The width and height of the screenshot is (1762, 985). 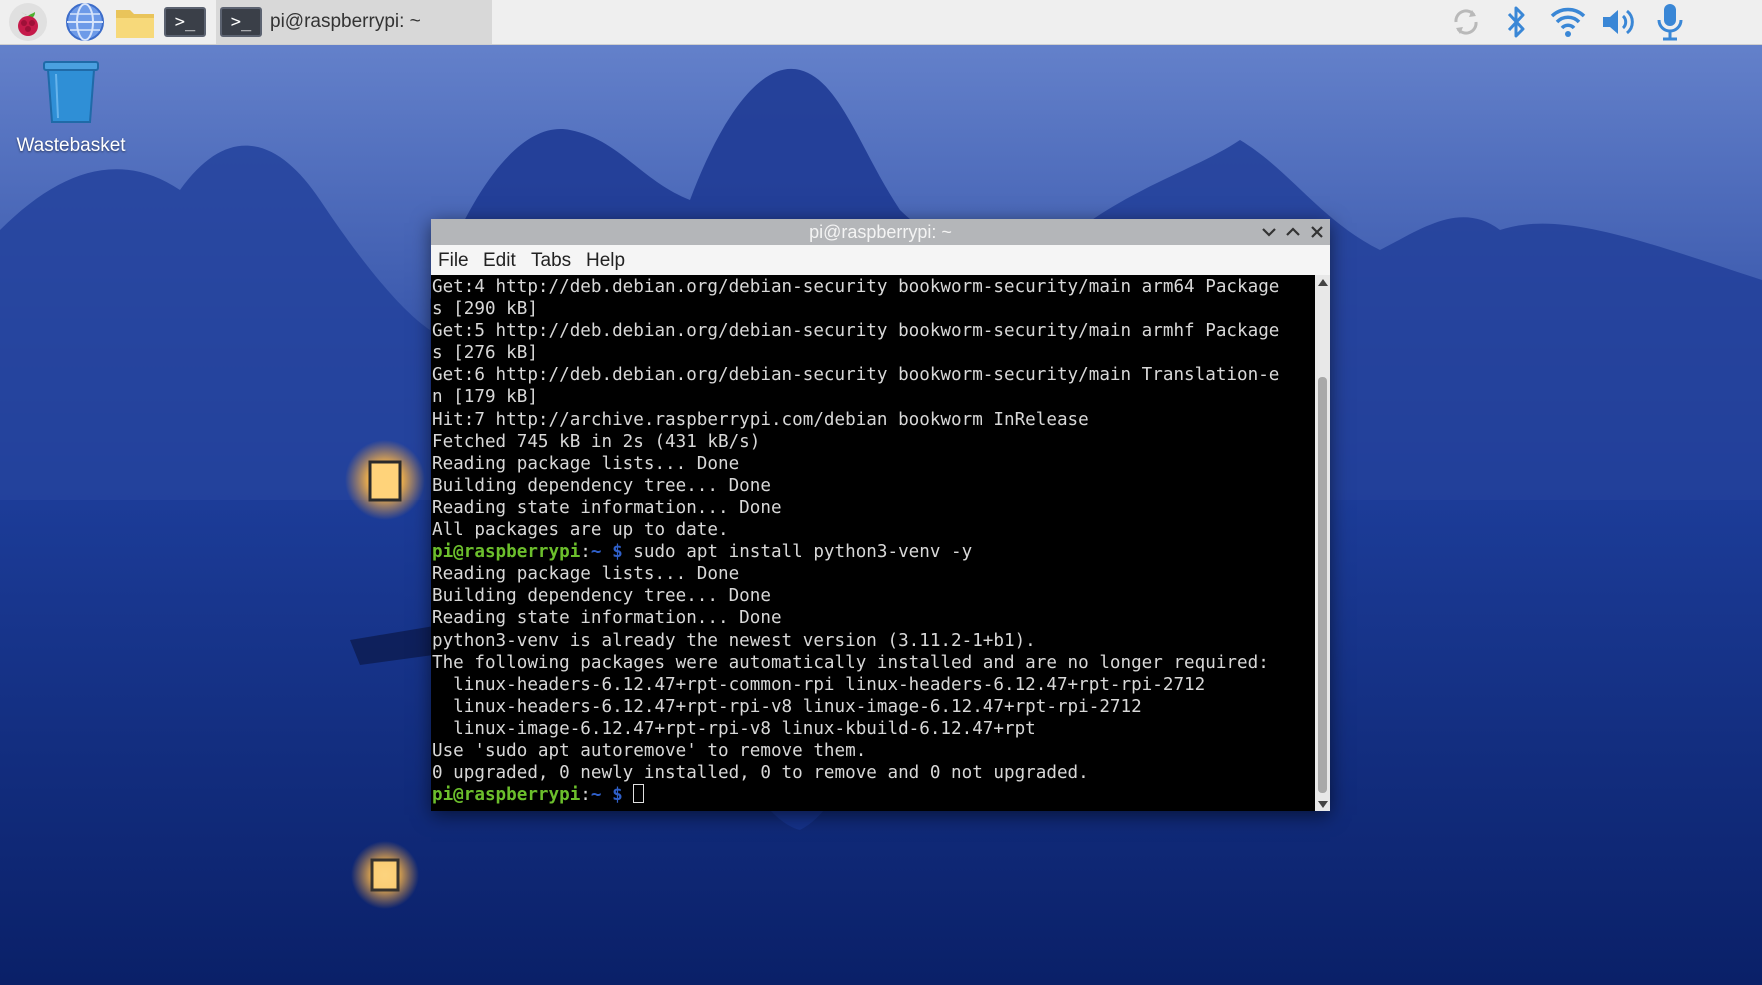 I want to click on minimize-button, so click(x=1269, y=232).